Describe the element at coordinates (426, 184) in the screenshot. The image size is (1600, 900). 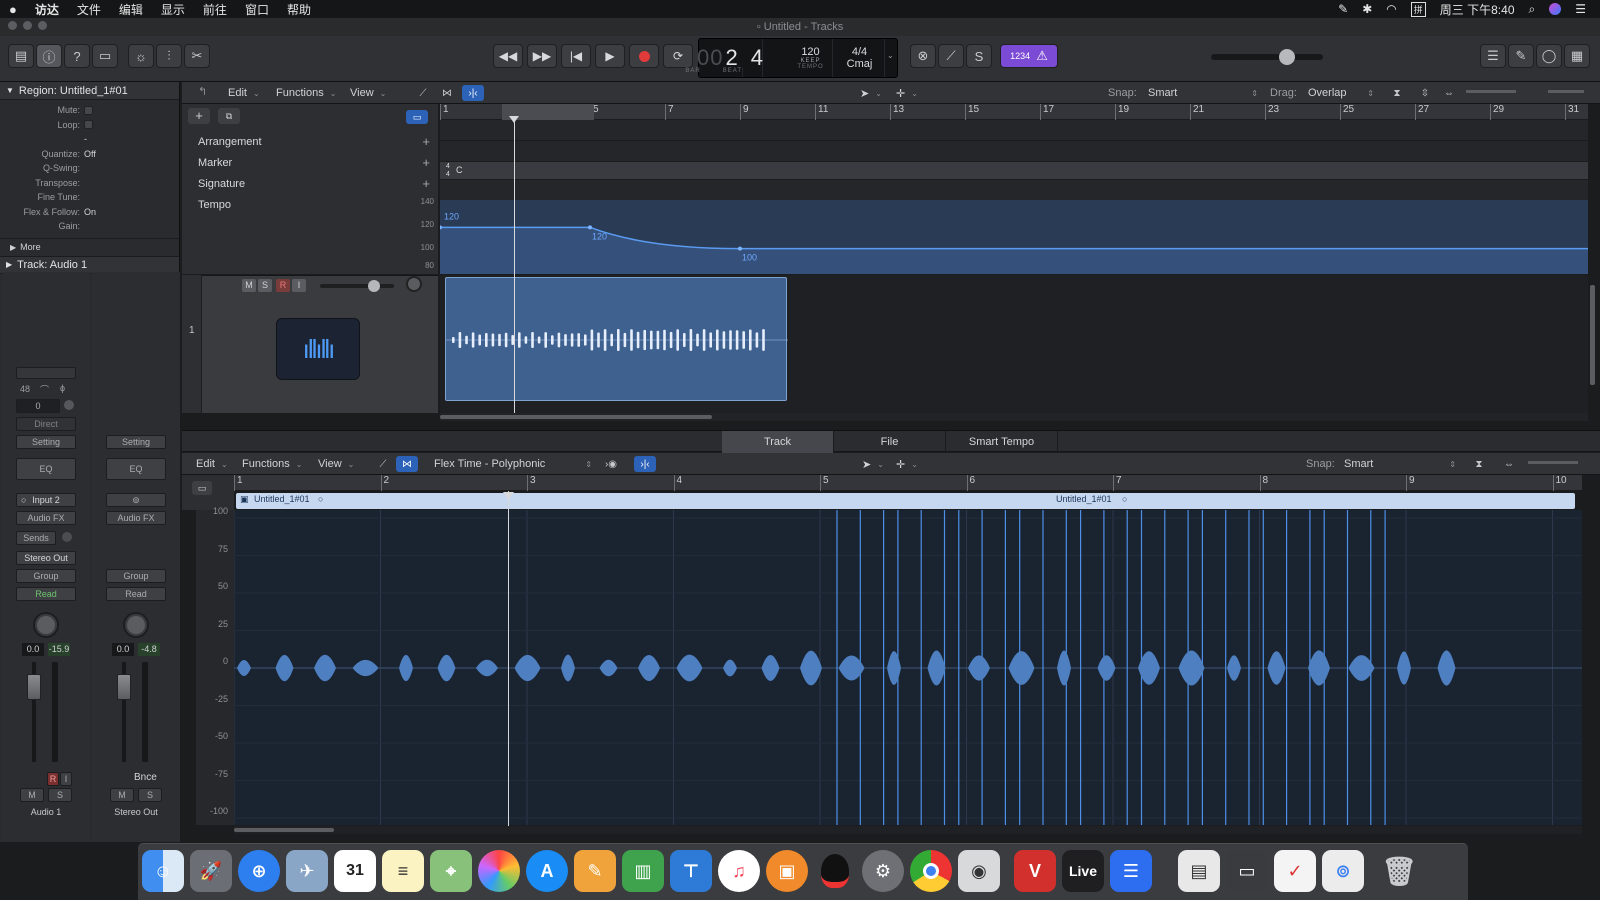
I see `add-signature-icon: +` at that location.